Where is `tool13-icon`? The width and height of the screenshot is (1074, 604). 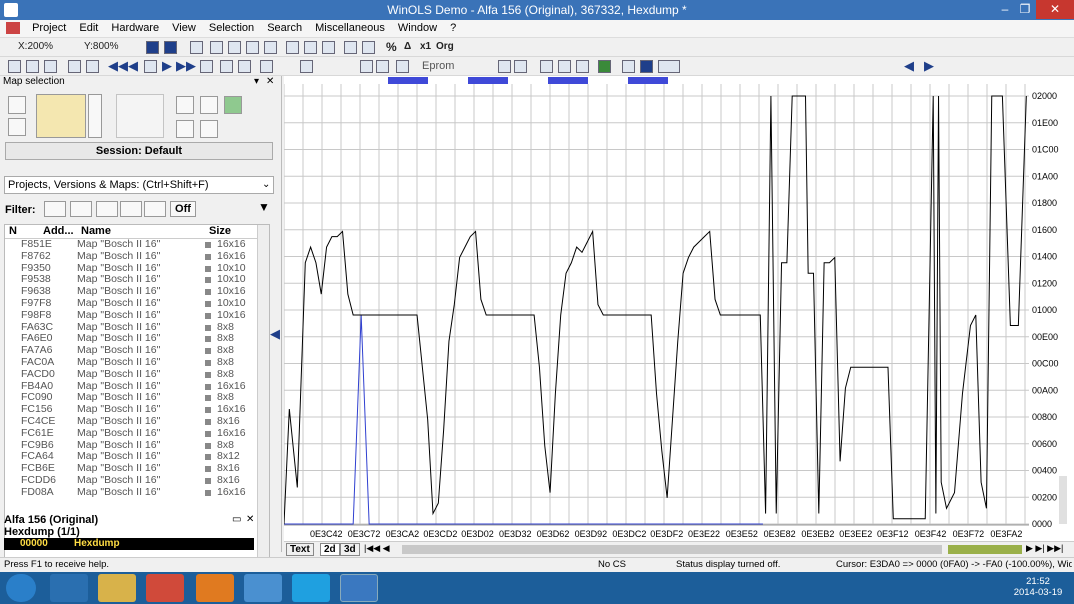 tool13-icon is located at coordinates (402, 66).